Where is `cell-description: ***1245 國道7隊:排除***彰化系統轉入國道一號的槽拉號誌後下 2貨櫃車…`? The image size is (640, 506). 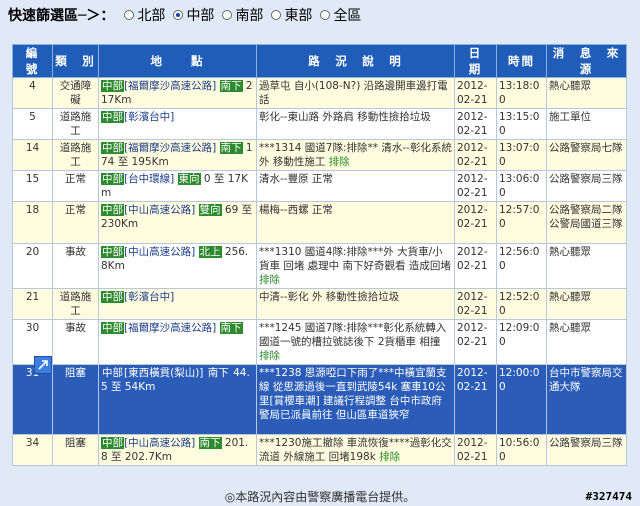 cell-description: ***1245 國道7隊:排除***彰化系統轉入國道一號的槽拉號誌後下 2貨櫃車… is located at coordinates (355, 342).